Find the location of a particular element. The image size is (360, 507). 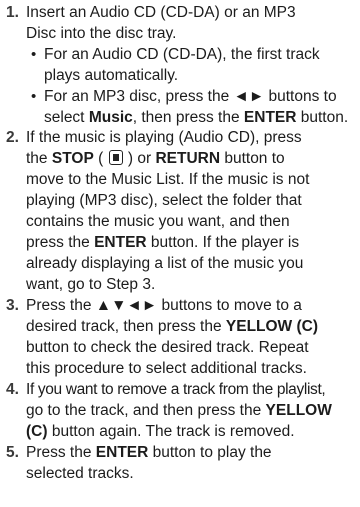

step-text-line: press the ENTER button. If the player is is located at coordinates (163, 242).